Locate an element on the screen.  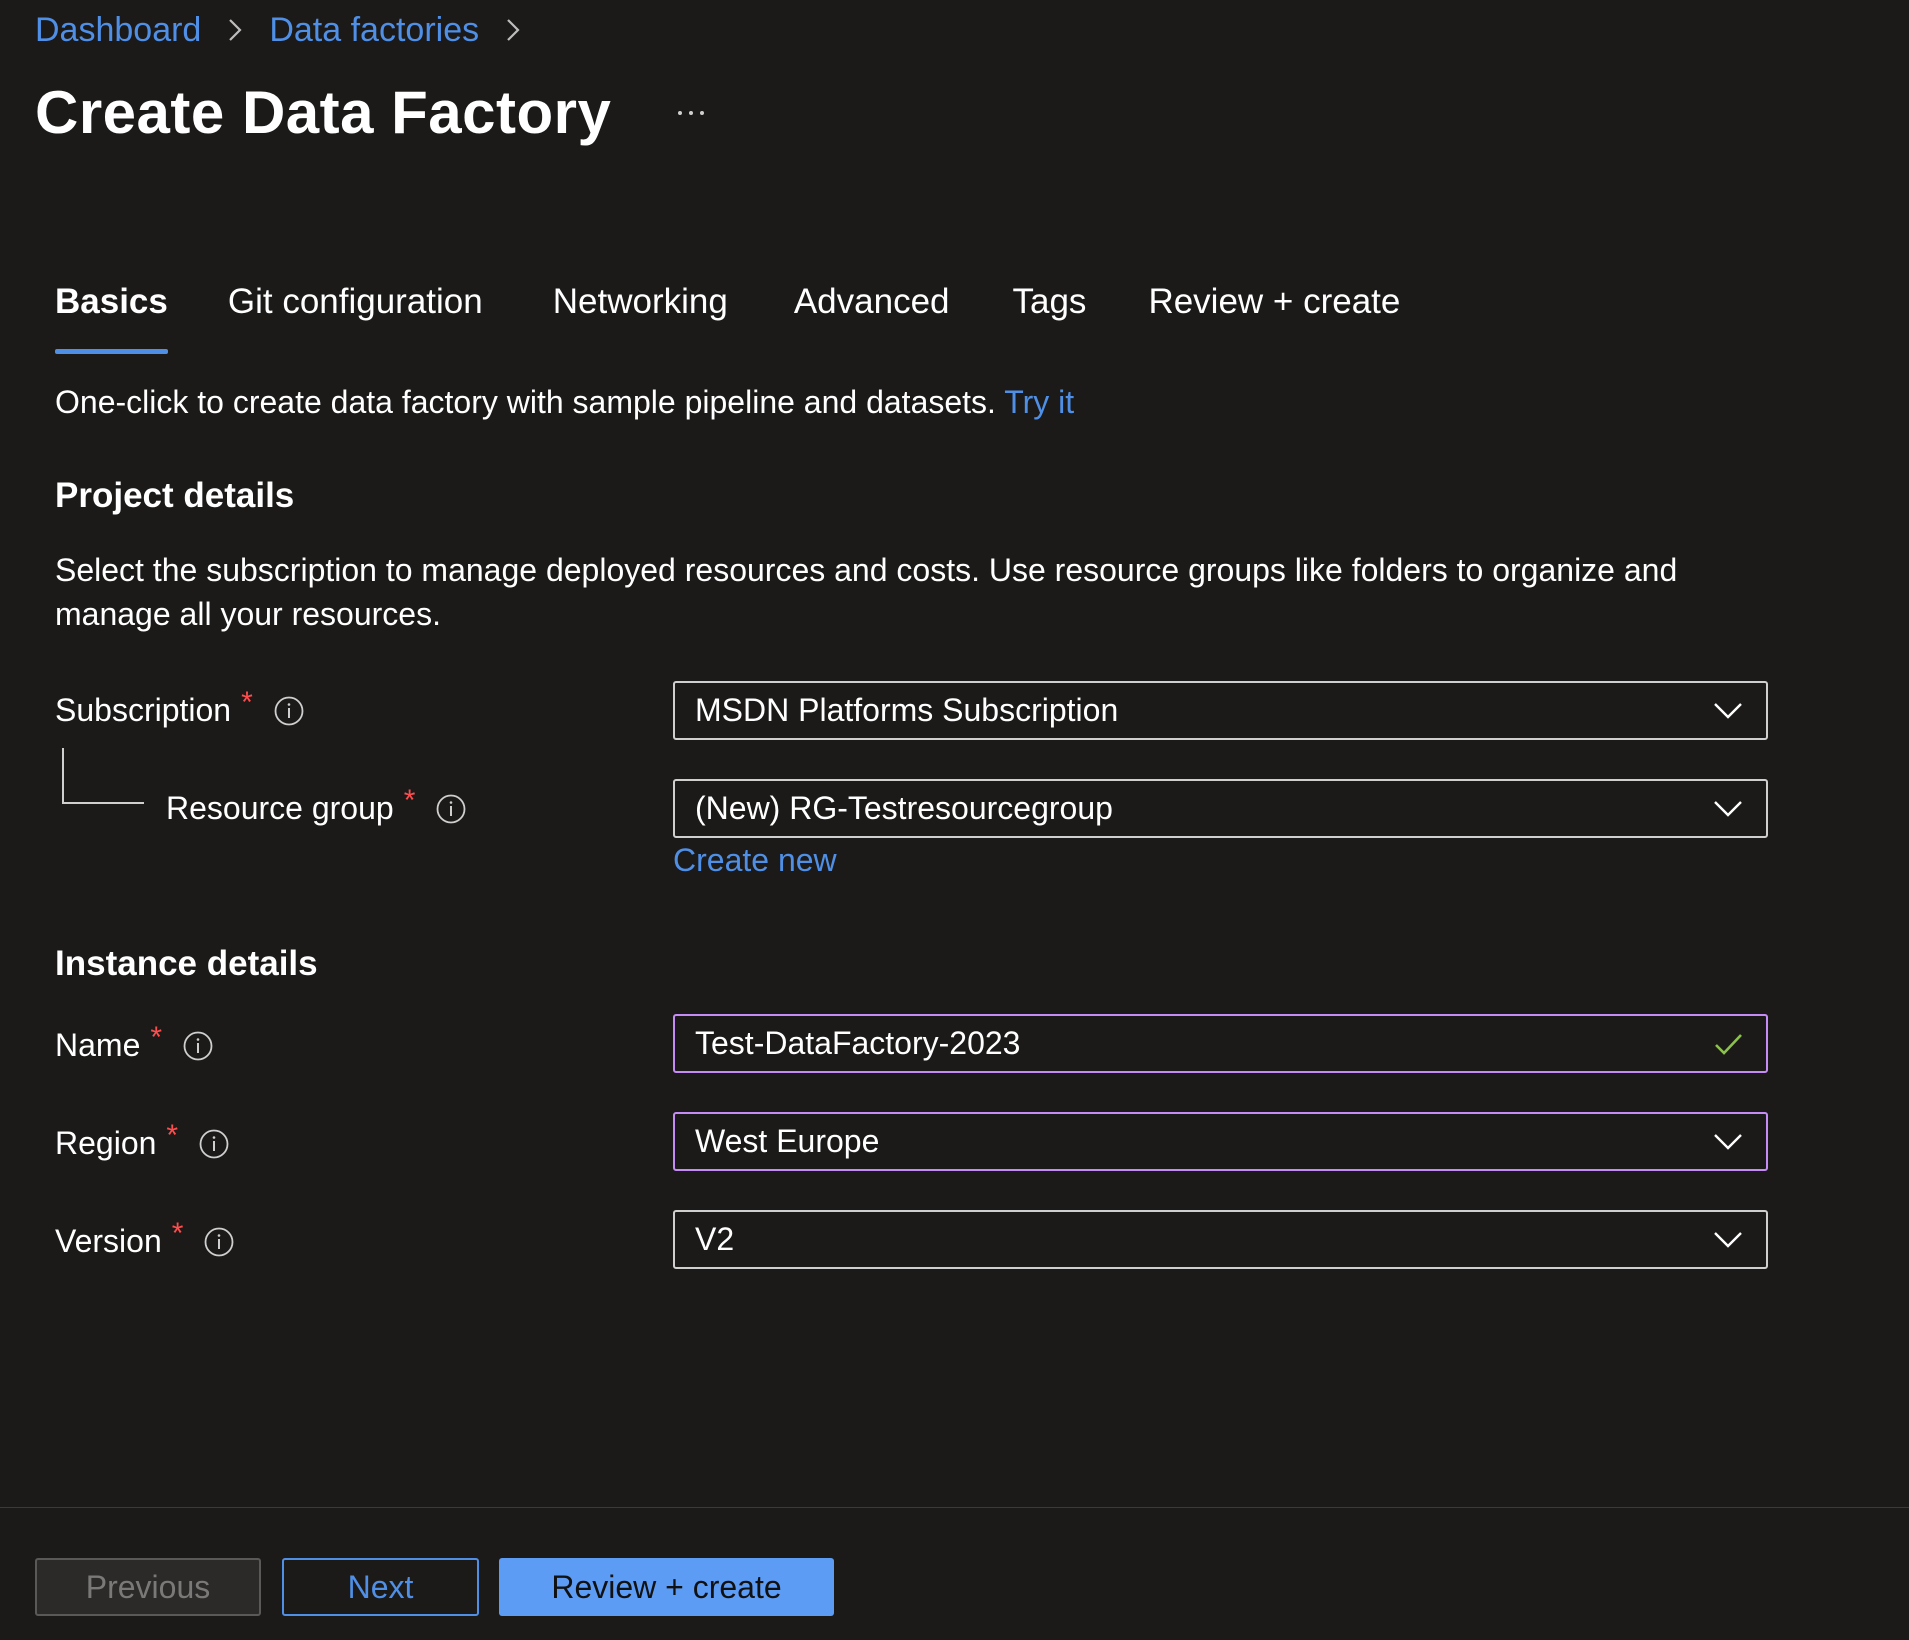
tab-review-create: Review + create is located at coordinates (1274, 318).